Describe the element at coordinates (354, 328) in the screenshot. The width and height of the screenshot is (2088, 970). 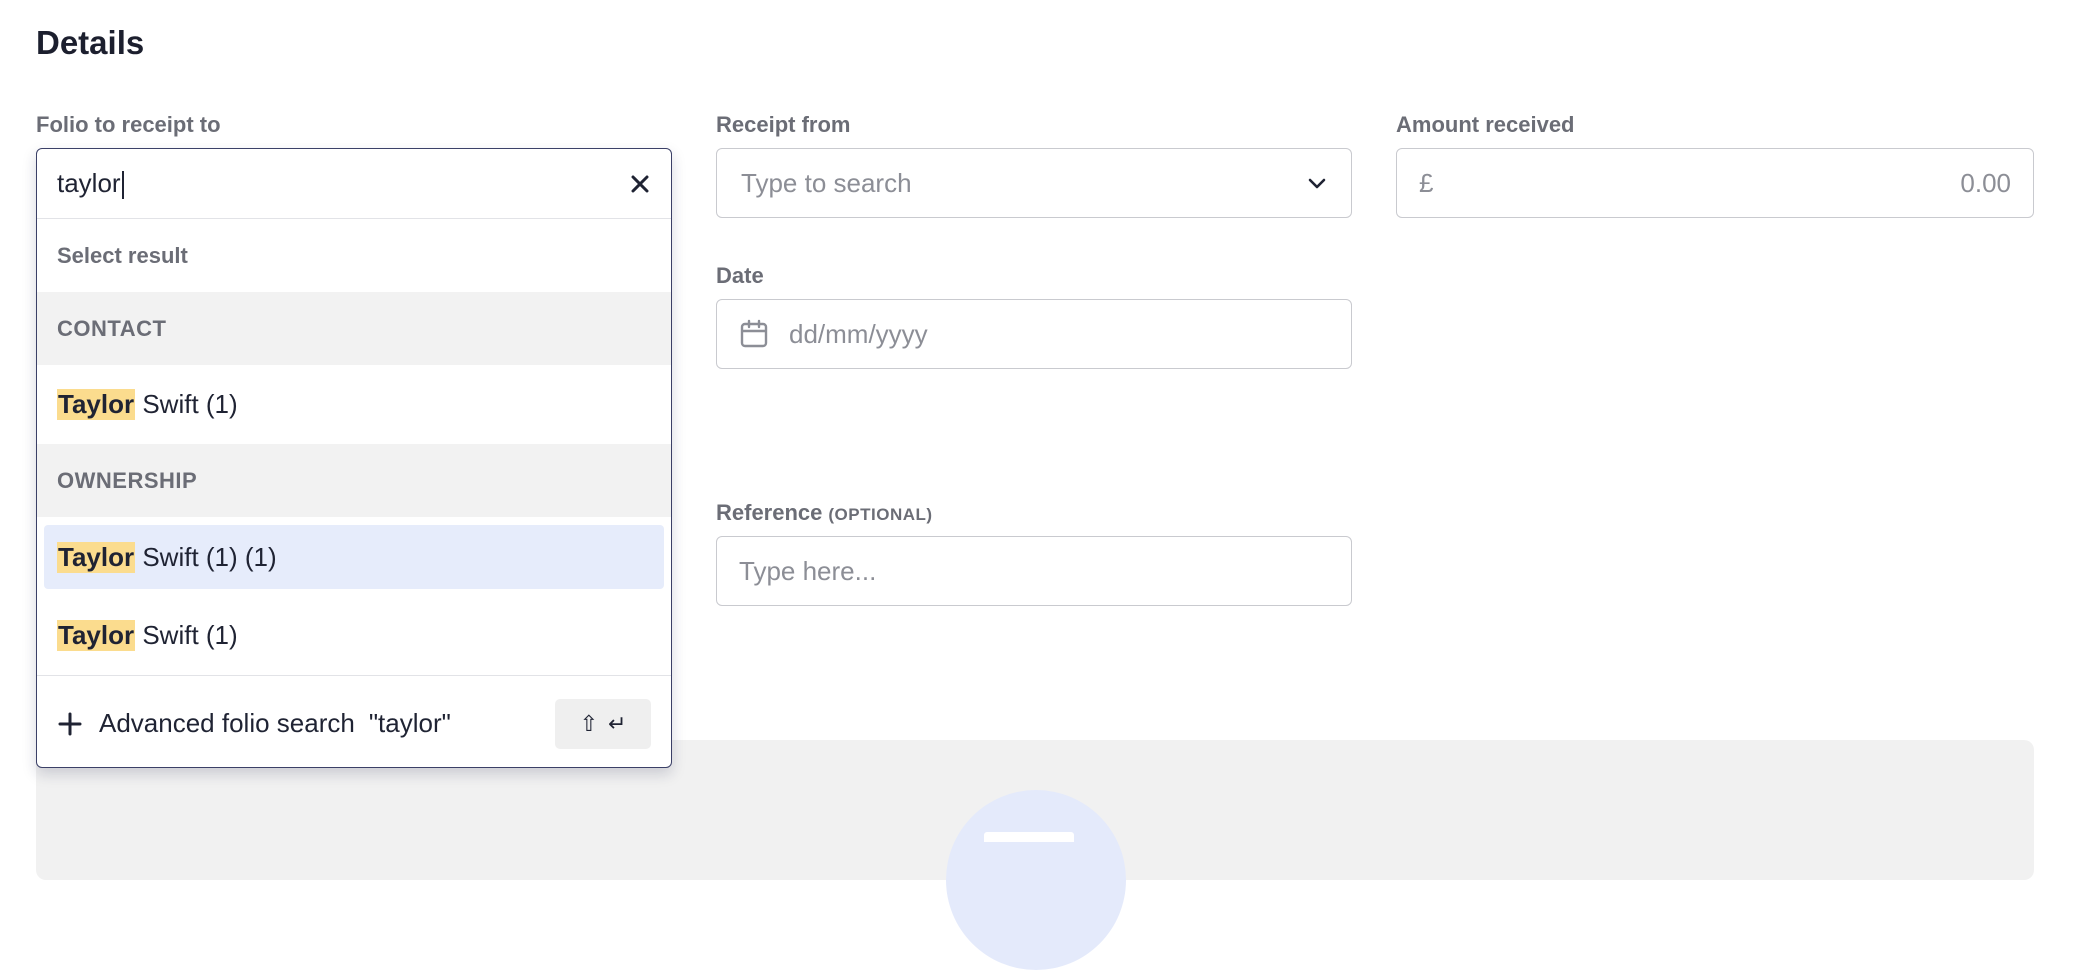
I see `group-header-contact: CONTACT` at that location.